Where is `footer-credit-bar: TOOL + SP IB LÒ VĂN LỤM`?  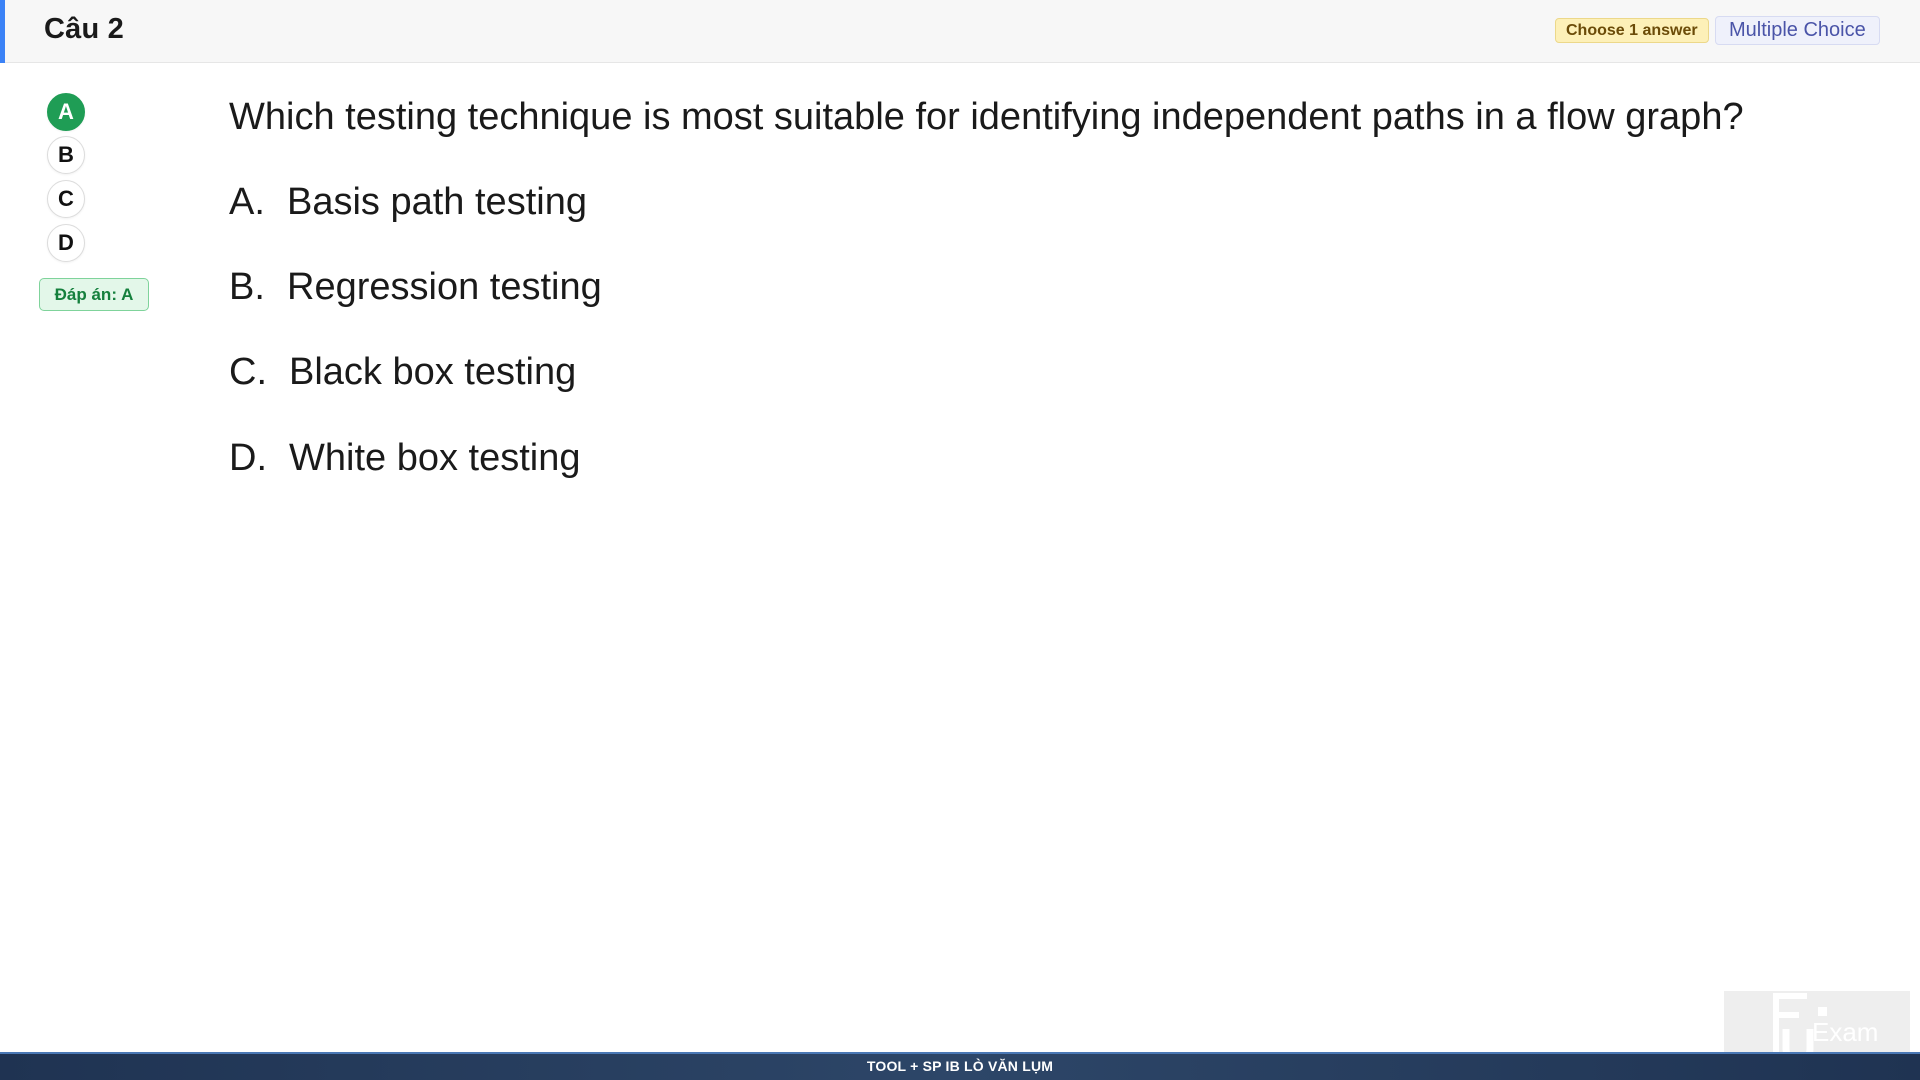 footer-credit-bar: TOOL + SP IB LÒ VĂN LỤM is located at coordinates (960, 1066).